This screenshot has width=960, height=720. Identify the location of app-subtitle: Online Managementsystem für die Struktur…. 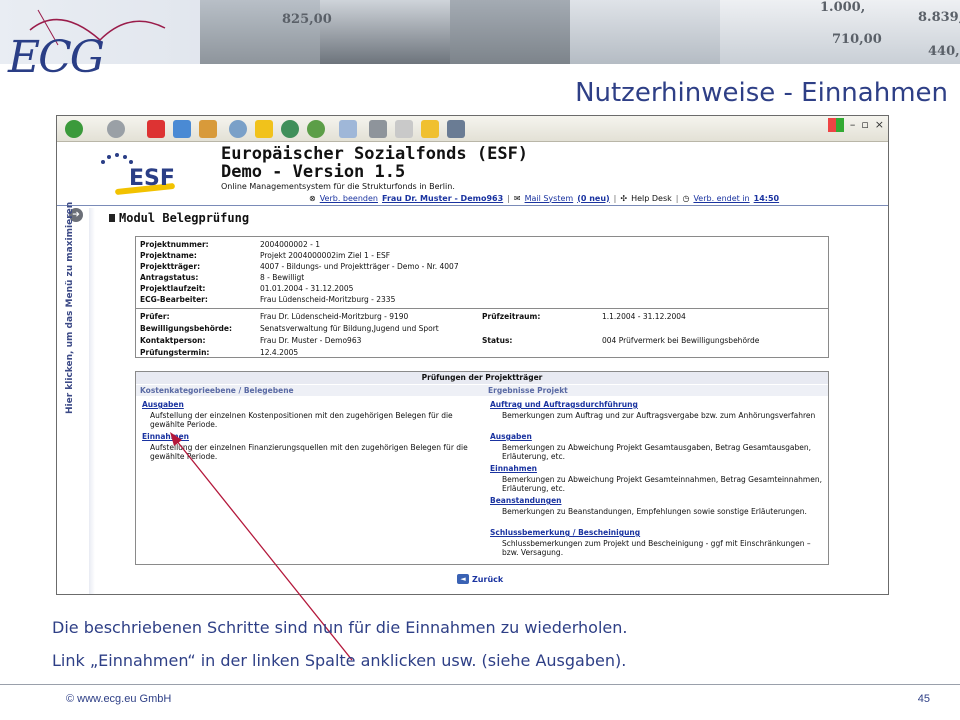
(338, 186).